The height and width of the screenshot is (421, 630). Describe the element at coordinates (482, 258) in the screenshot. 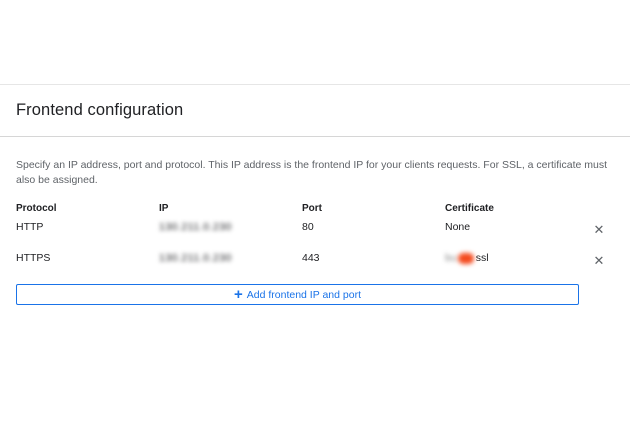

I see `certificate-suffix: ssl` at that location.